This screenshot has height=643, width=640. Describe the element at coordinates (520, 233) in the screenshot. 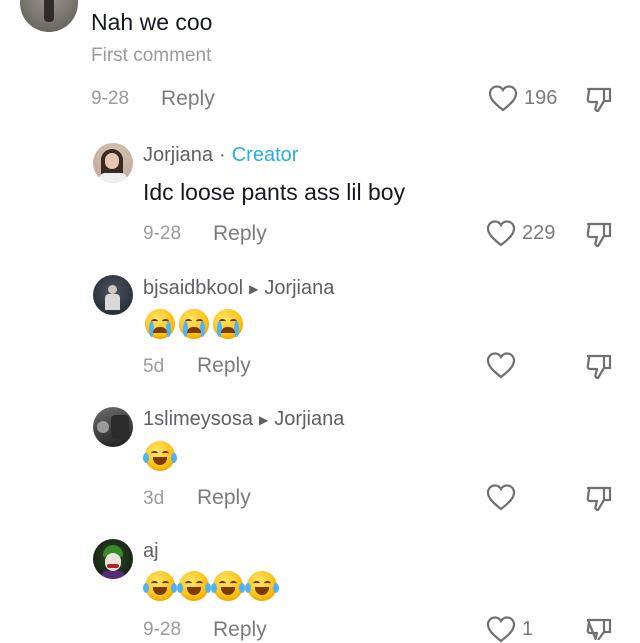

I see `like-button: 229` at that location.